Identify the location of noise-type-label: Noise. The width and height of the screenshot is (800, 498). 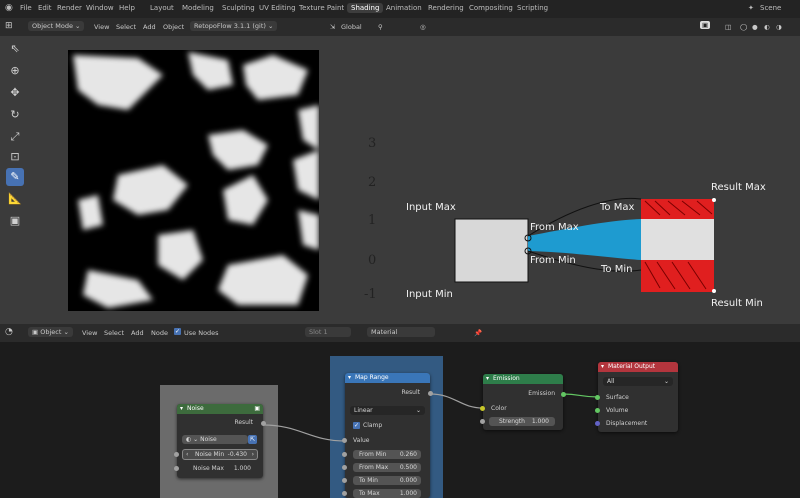
(208, 439).